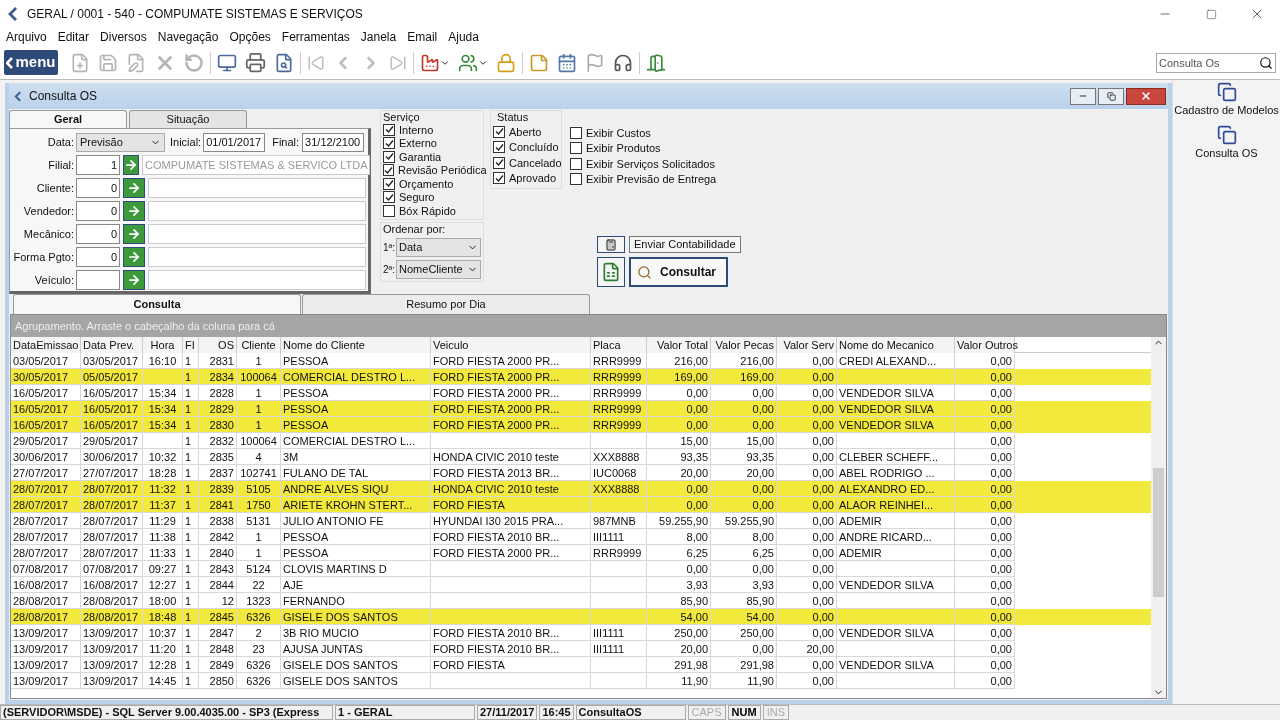  I want to click on menu-item: Diversos, so click(123, 37).